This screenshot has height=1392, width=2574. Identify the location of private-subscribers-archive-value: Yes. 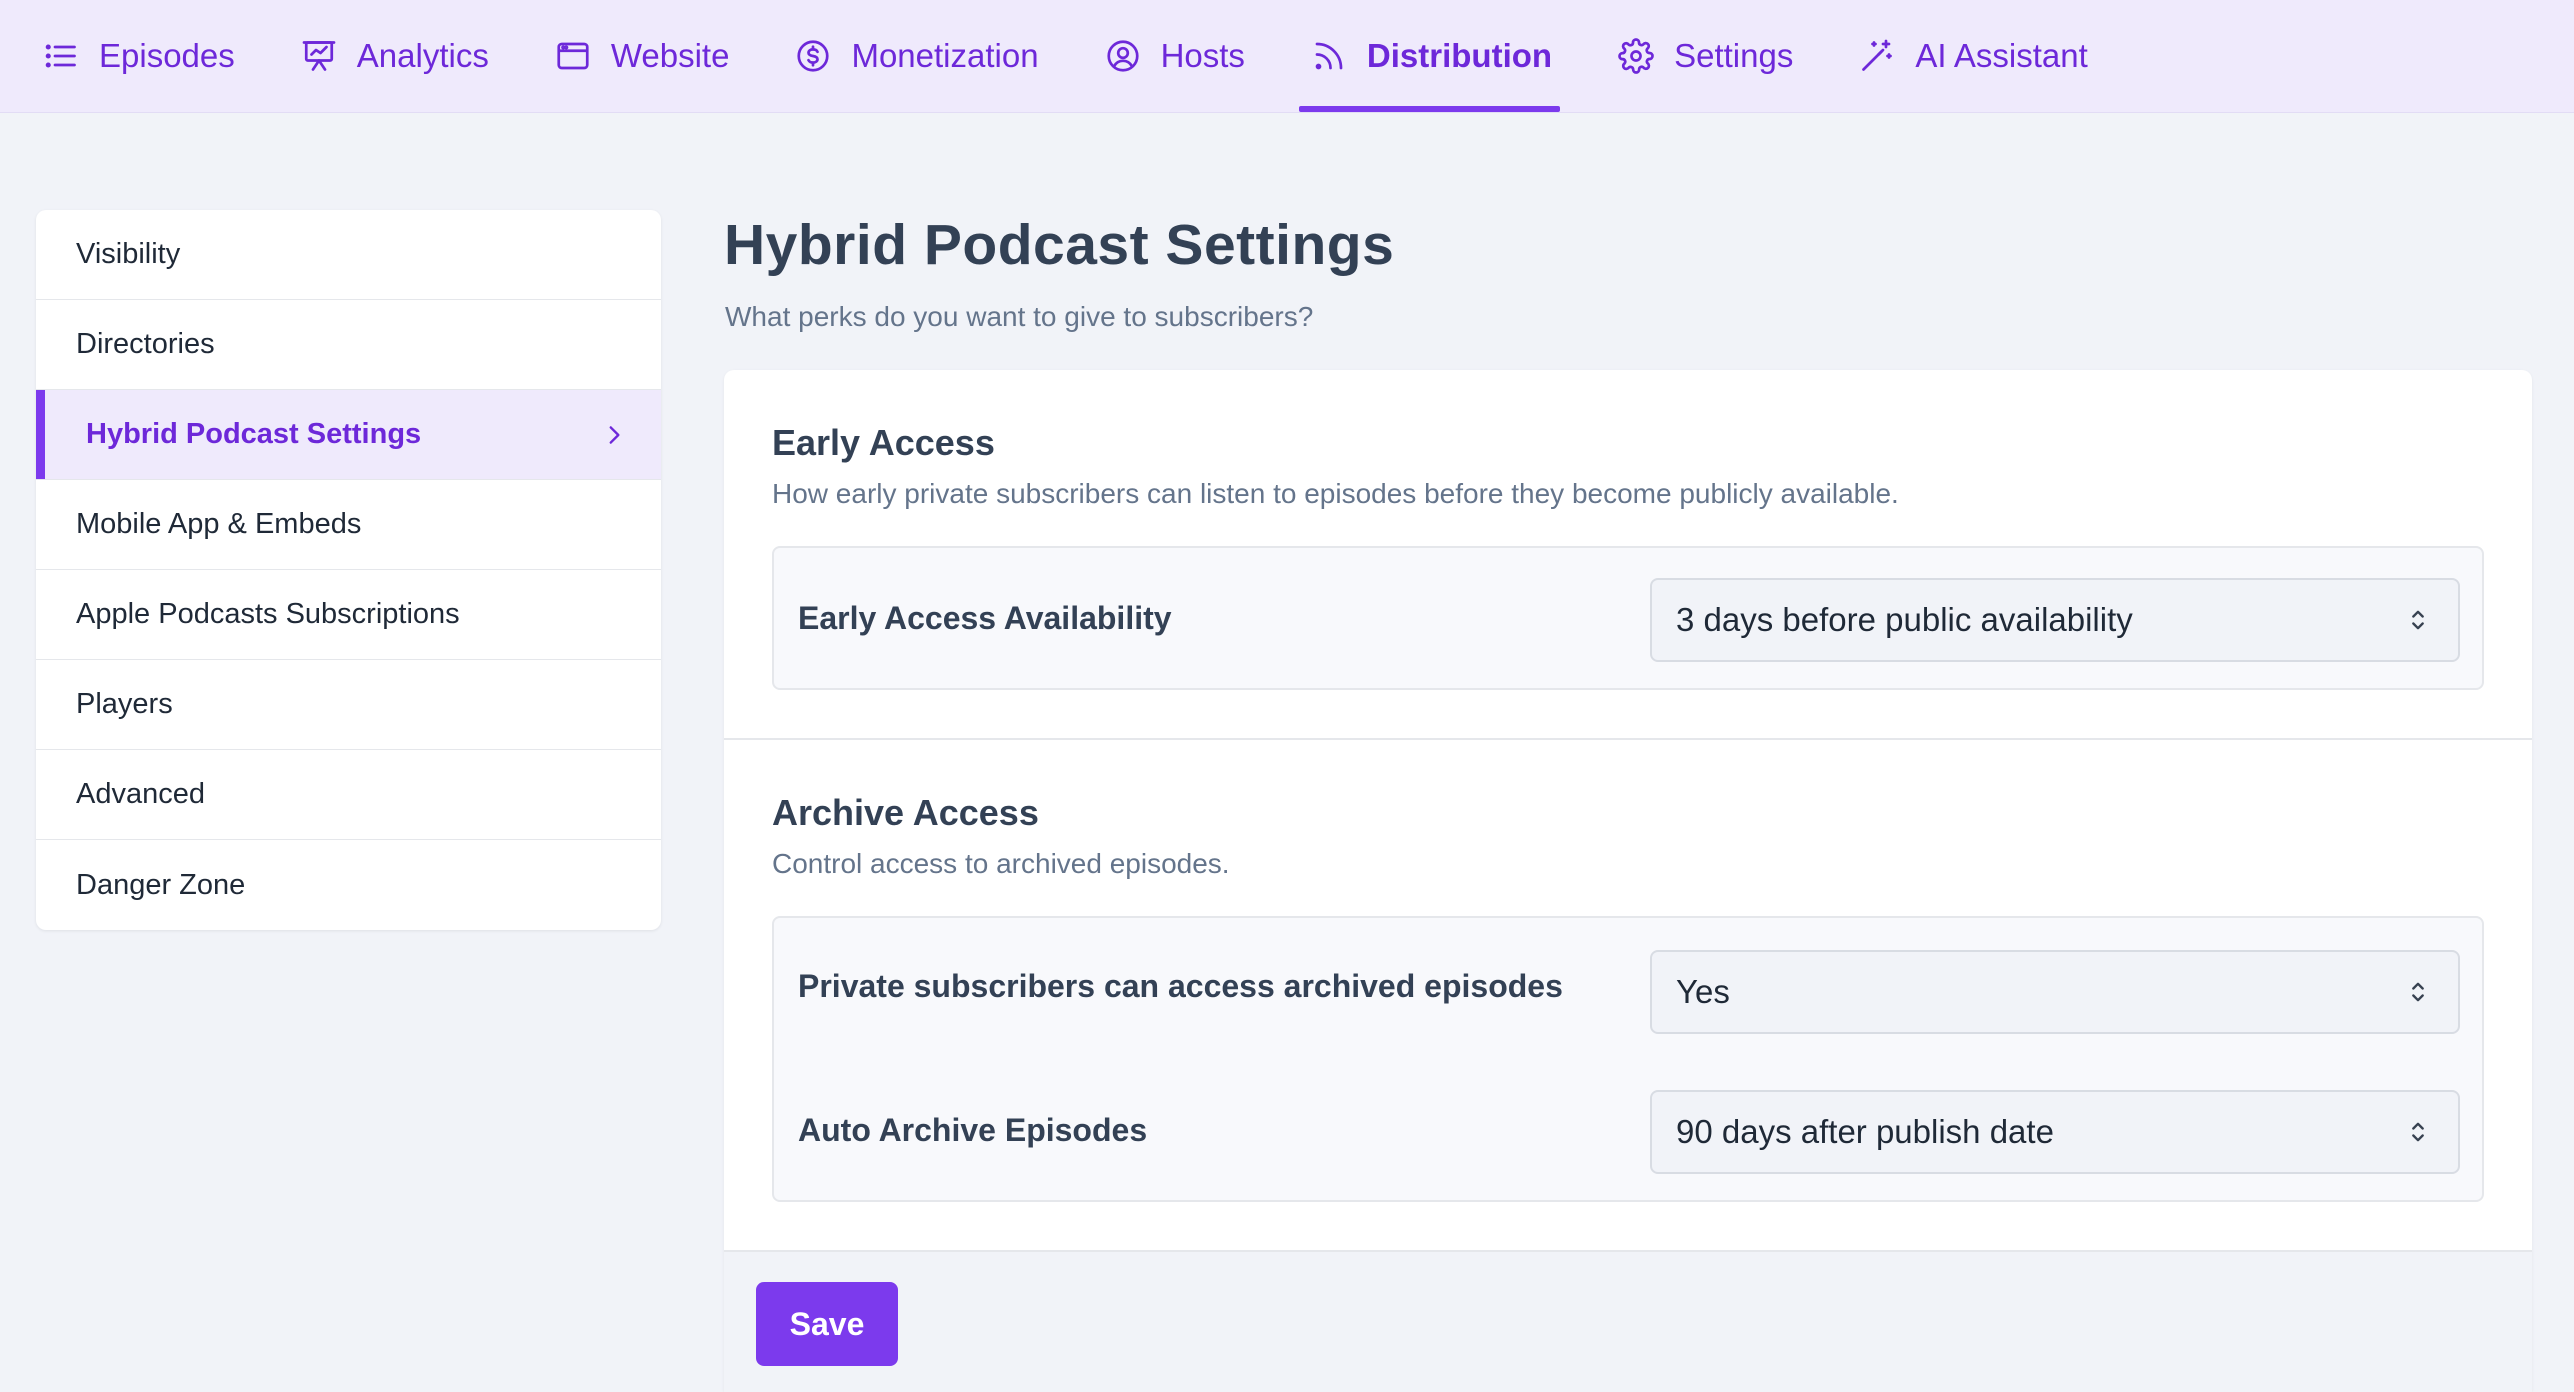
(1703, 991).